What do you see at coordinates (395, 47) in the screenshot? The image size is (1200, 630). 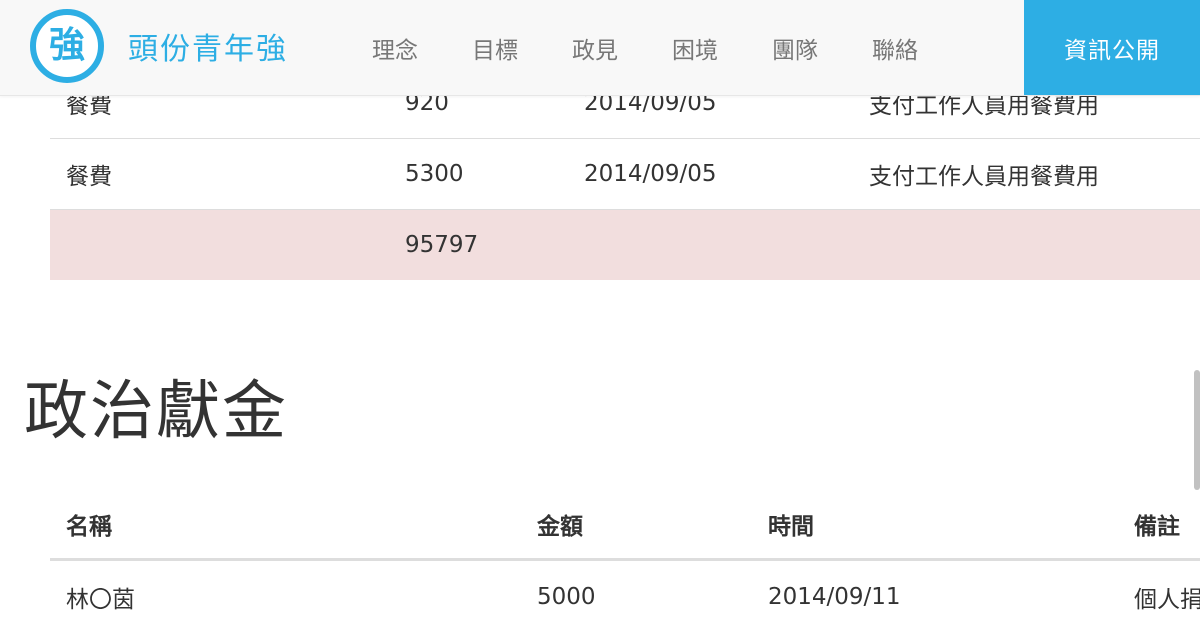 I see `nav-item-philosophy: 理念` at bounding box center [395, 47].